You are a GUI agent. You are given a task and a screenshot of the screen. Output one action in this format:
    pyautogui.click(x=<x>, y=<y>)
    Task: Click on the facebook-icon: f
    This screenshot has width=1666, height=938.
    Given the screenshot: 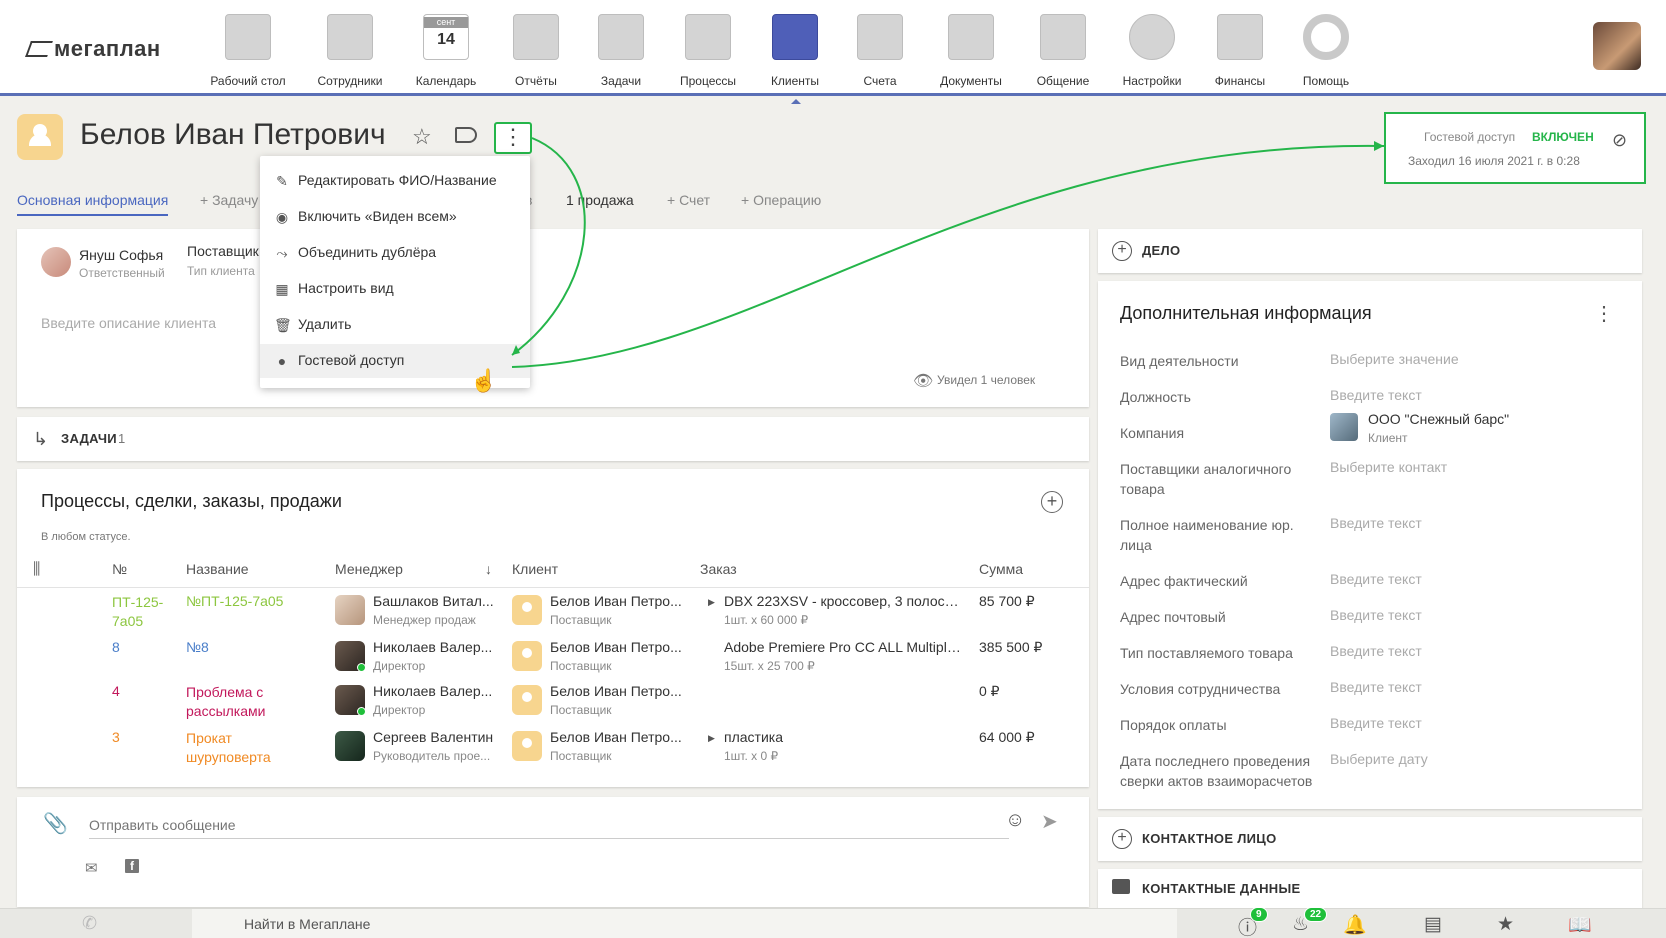 What is the action you would take?
    pyautogui.click(x=132, y=866)
    